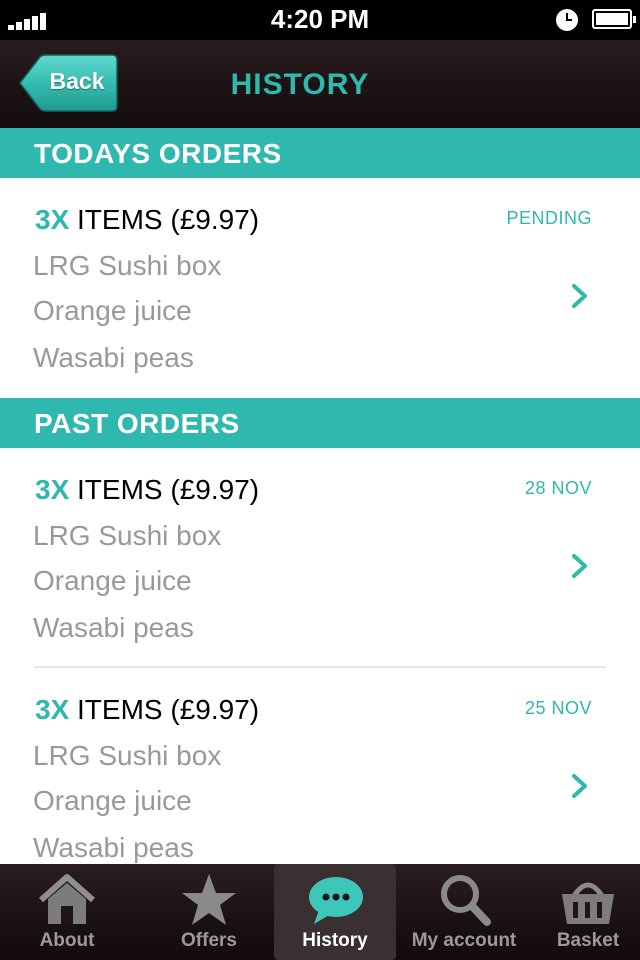 The width and height of the screenshot is (640, 960). I want to click on tab-history: History, so click(335, 912).